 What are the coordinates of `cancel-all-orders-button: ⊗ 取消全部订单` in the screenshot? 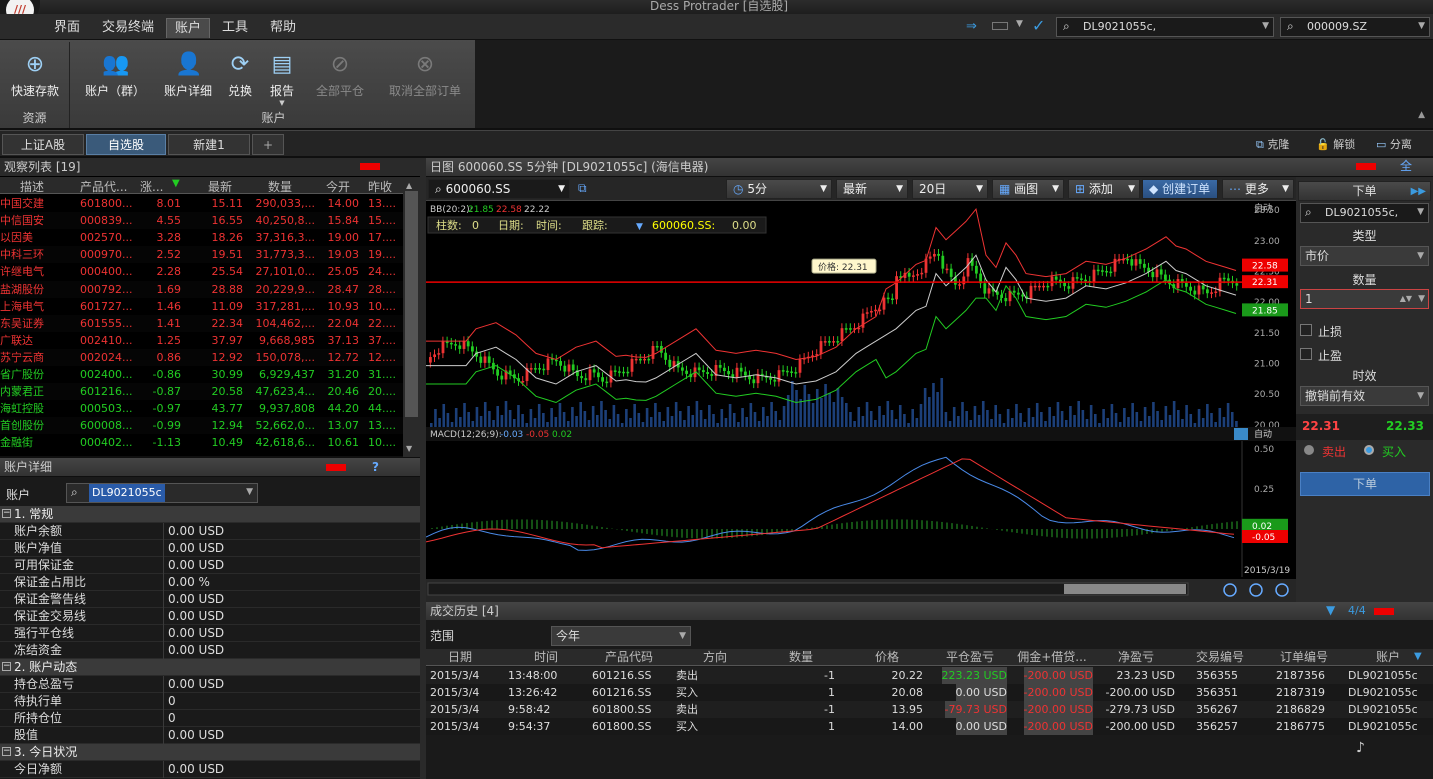 It's located at (425, 72).